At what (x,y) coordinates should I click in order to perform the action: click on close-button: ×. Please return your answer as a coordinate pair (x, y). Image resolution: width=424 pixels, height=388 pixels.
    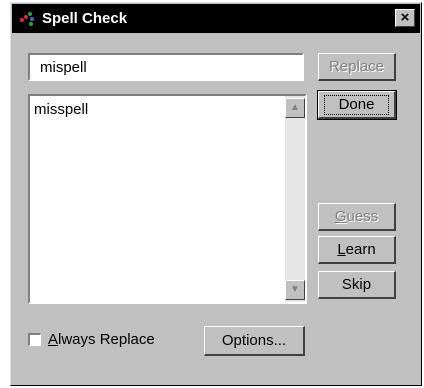
    Looking at the image, I should click on (405, 18).